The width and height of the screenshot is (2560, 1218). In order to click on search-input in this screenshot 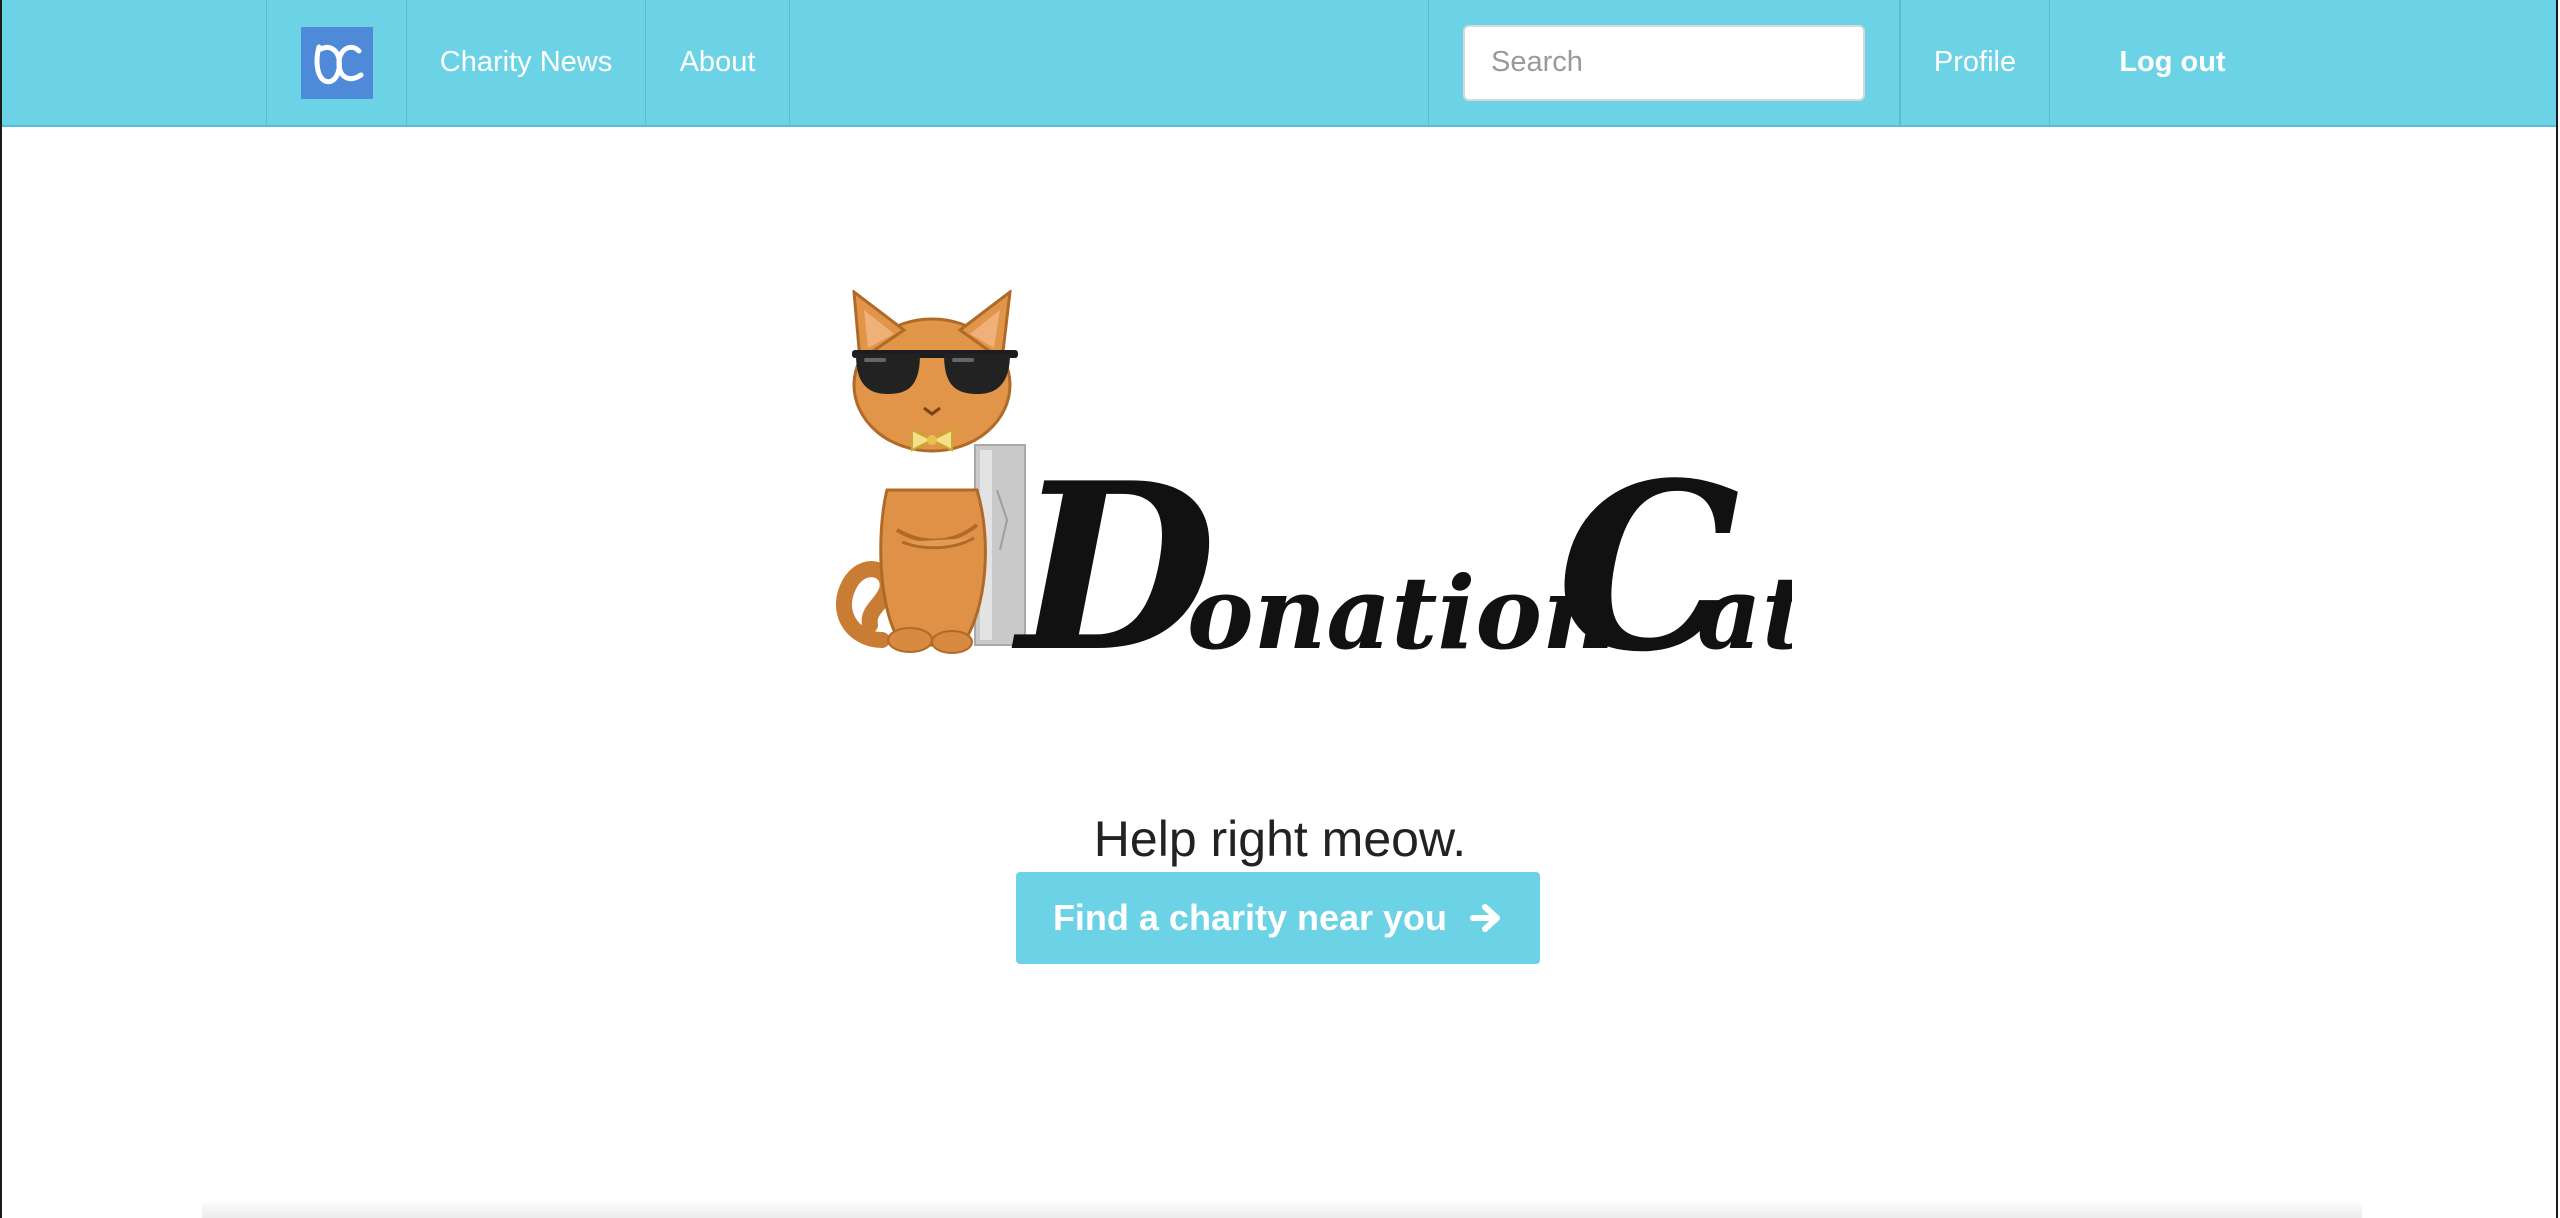, I will do `click(1664, 62)`.